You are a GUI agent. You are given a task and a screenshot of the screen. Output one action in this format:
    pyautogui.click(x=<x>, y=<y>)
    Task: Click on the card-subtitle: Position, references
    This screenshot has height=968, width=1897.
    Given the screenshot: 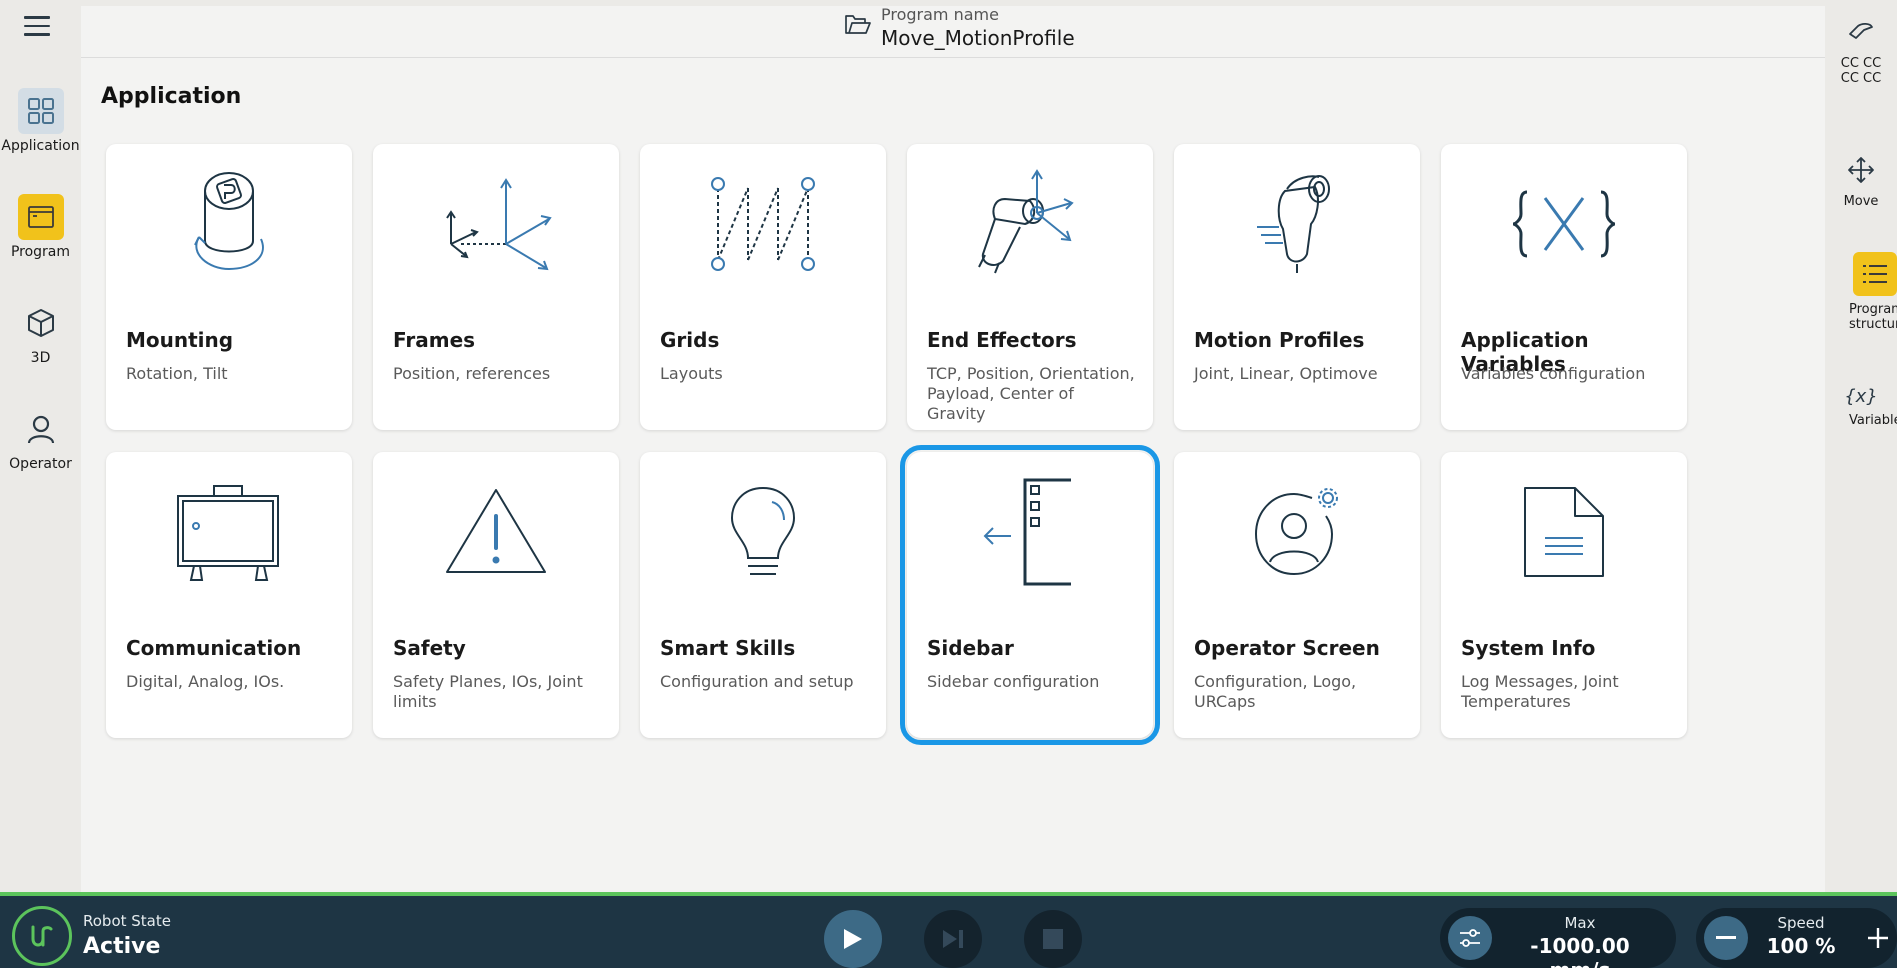 What is the action you would take?
    pyautogui.click(x=472, y=373)
    